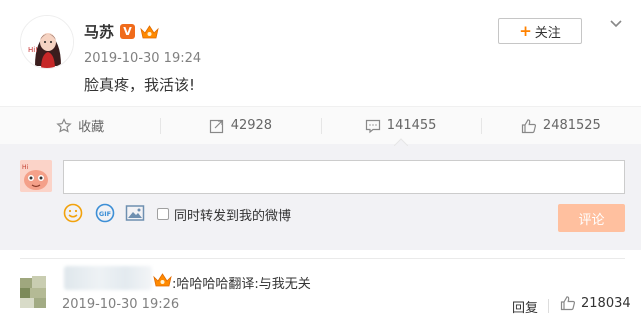  Describe the element at coordinates (33, 50) in the screenshot. I see `svg-text: Hi!` at that location.